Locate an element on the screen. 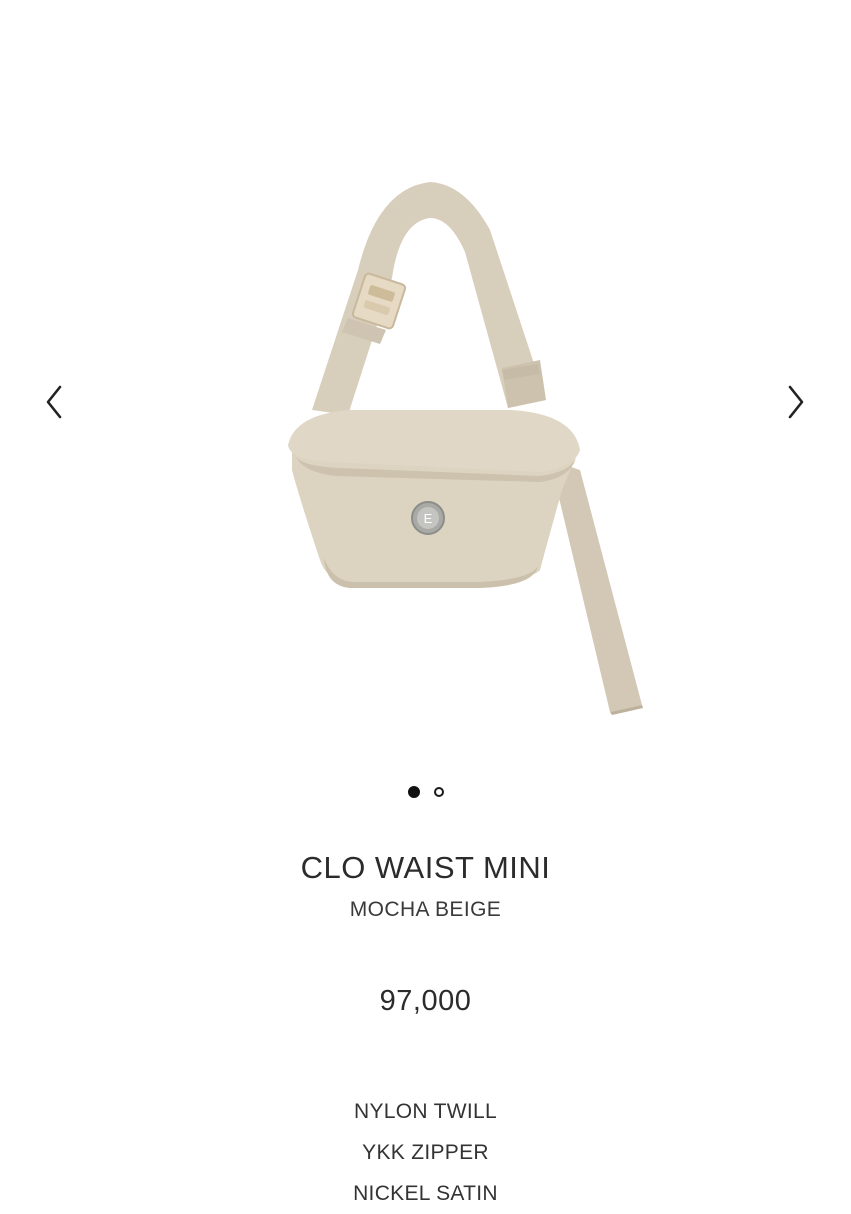 The image size is (851, 1214). chevron-left-icon is located at coordinates (54, 402).